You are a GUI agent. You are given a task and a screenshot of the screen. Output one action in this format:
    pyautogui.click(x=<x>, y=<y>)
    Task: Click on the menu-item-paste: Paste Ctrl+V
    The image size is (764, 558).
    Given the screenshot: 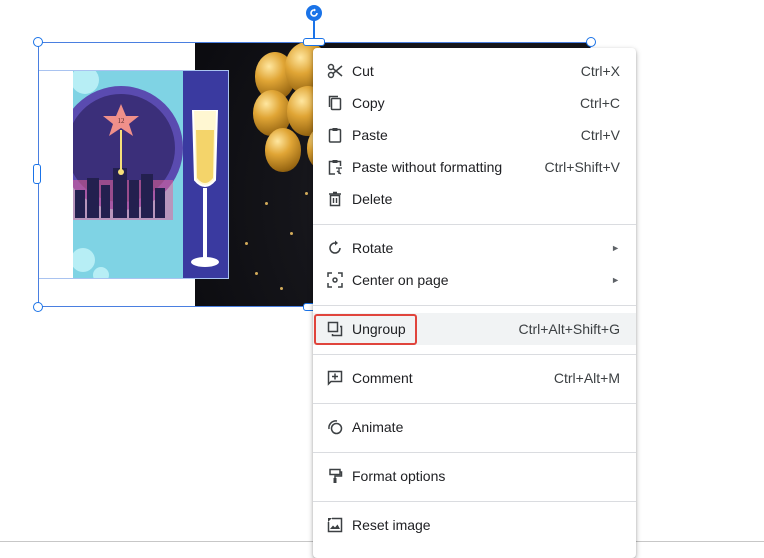 What is the action you would take?
    pyautogui.click(x=474, y=135)
    